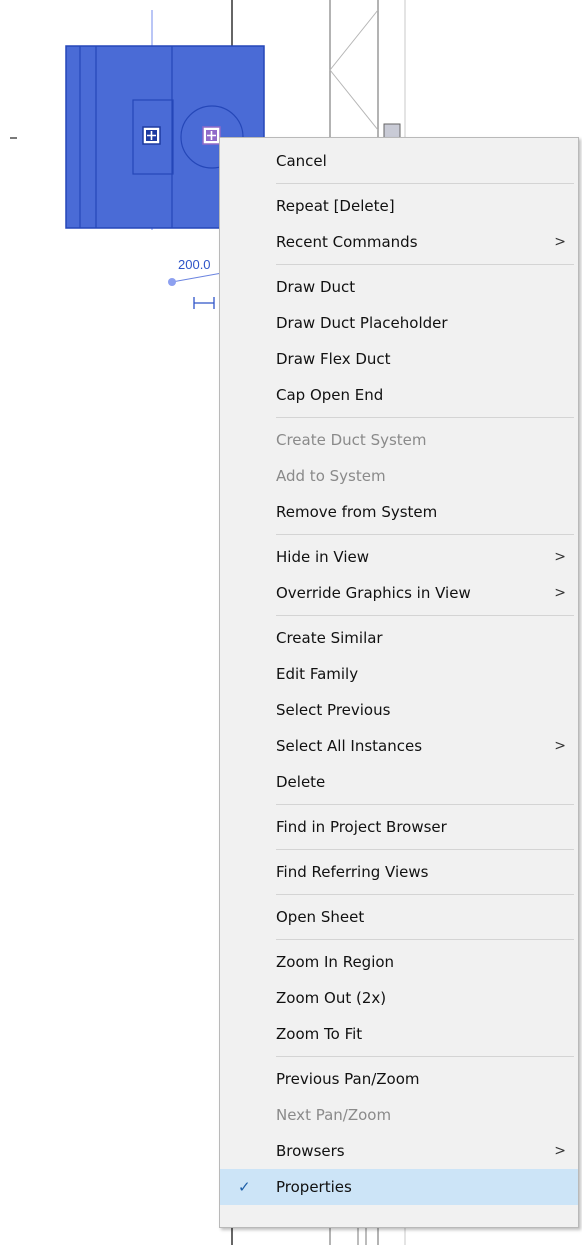  What do you see at coordinates (399, 1034) in the screenshot?
I see `menu-item-zoom-to-fit: Zoom To Fit` at bounding box center [399, 1034].